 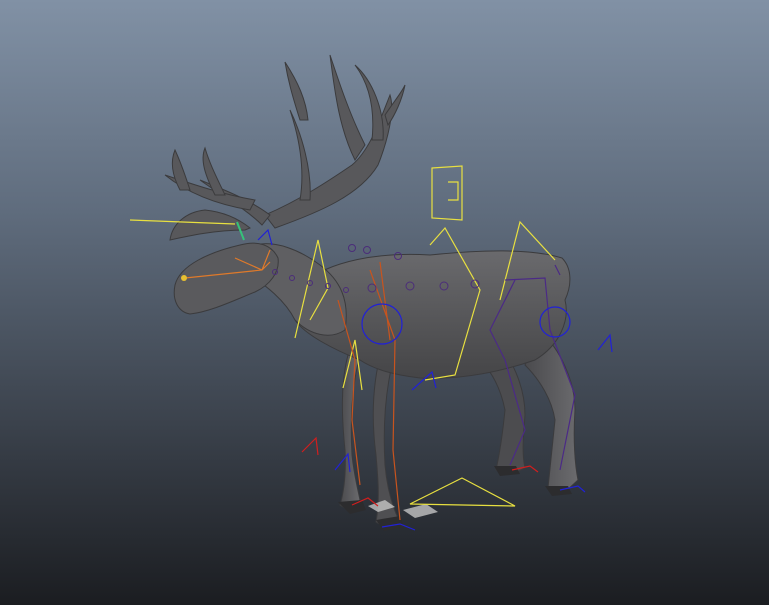 I want to click on antlers, so click(x=285, y=147).